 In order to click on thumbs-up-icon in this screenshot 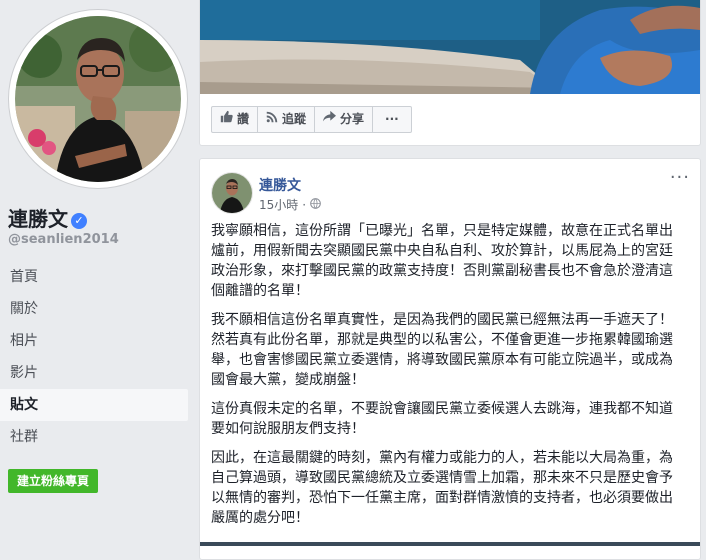, I will do `click(226, 119)`.